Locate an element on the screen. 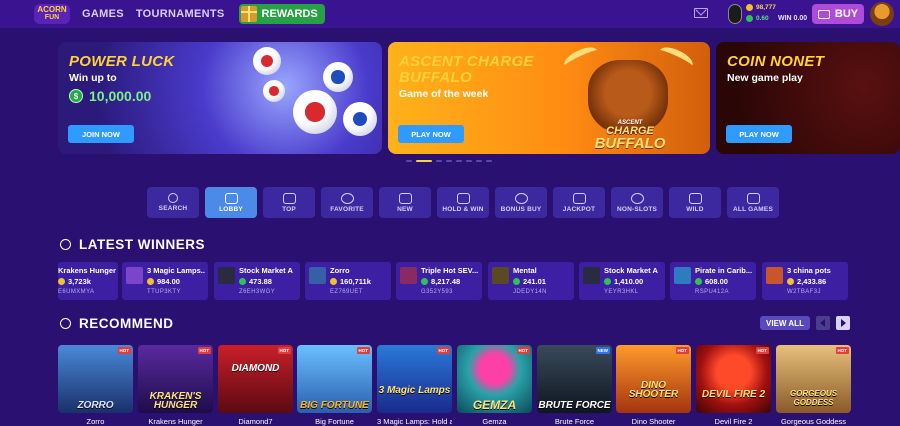 The height and width of the screenshot is (426, 900). winner-amount: 1,410.00 is located at coordinates (623, 281).